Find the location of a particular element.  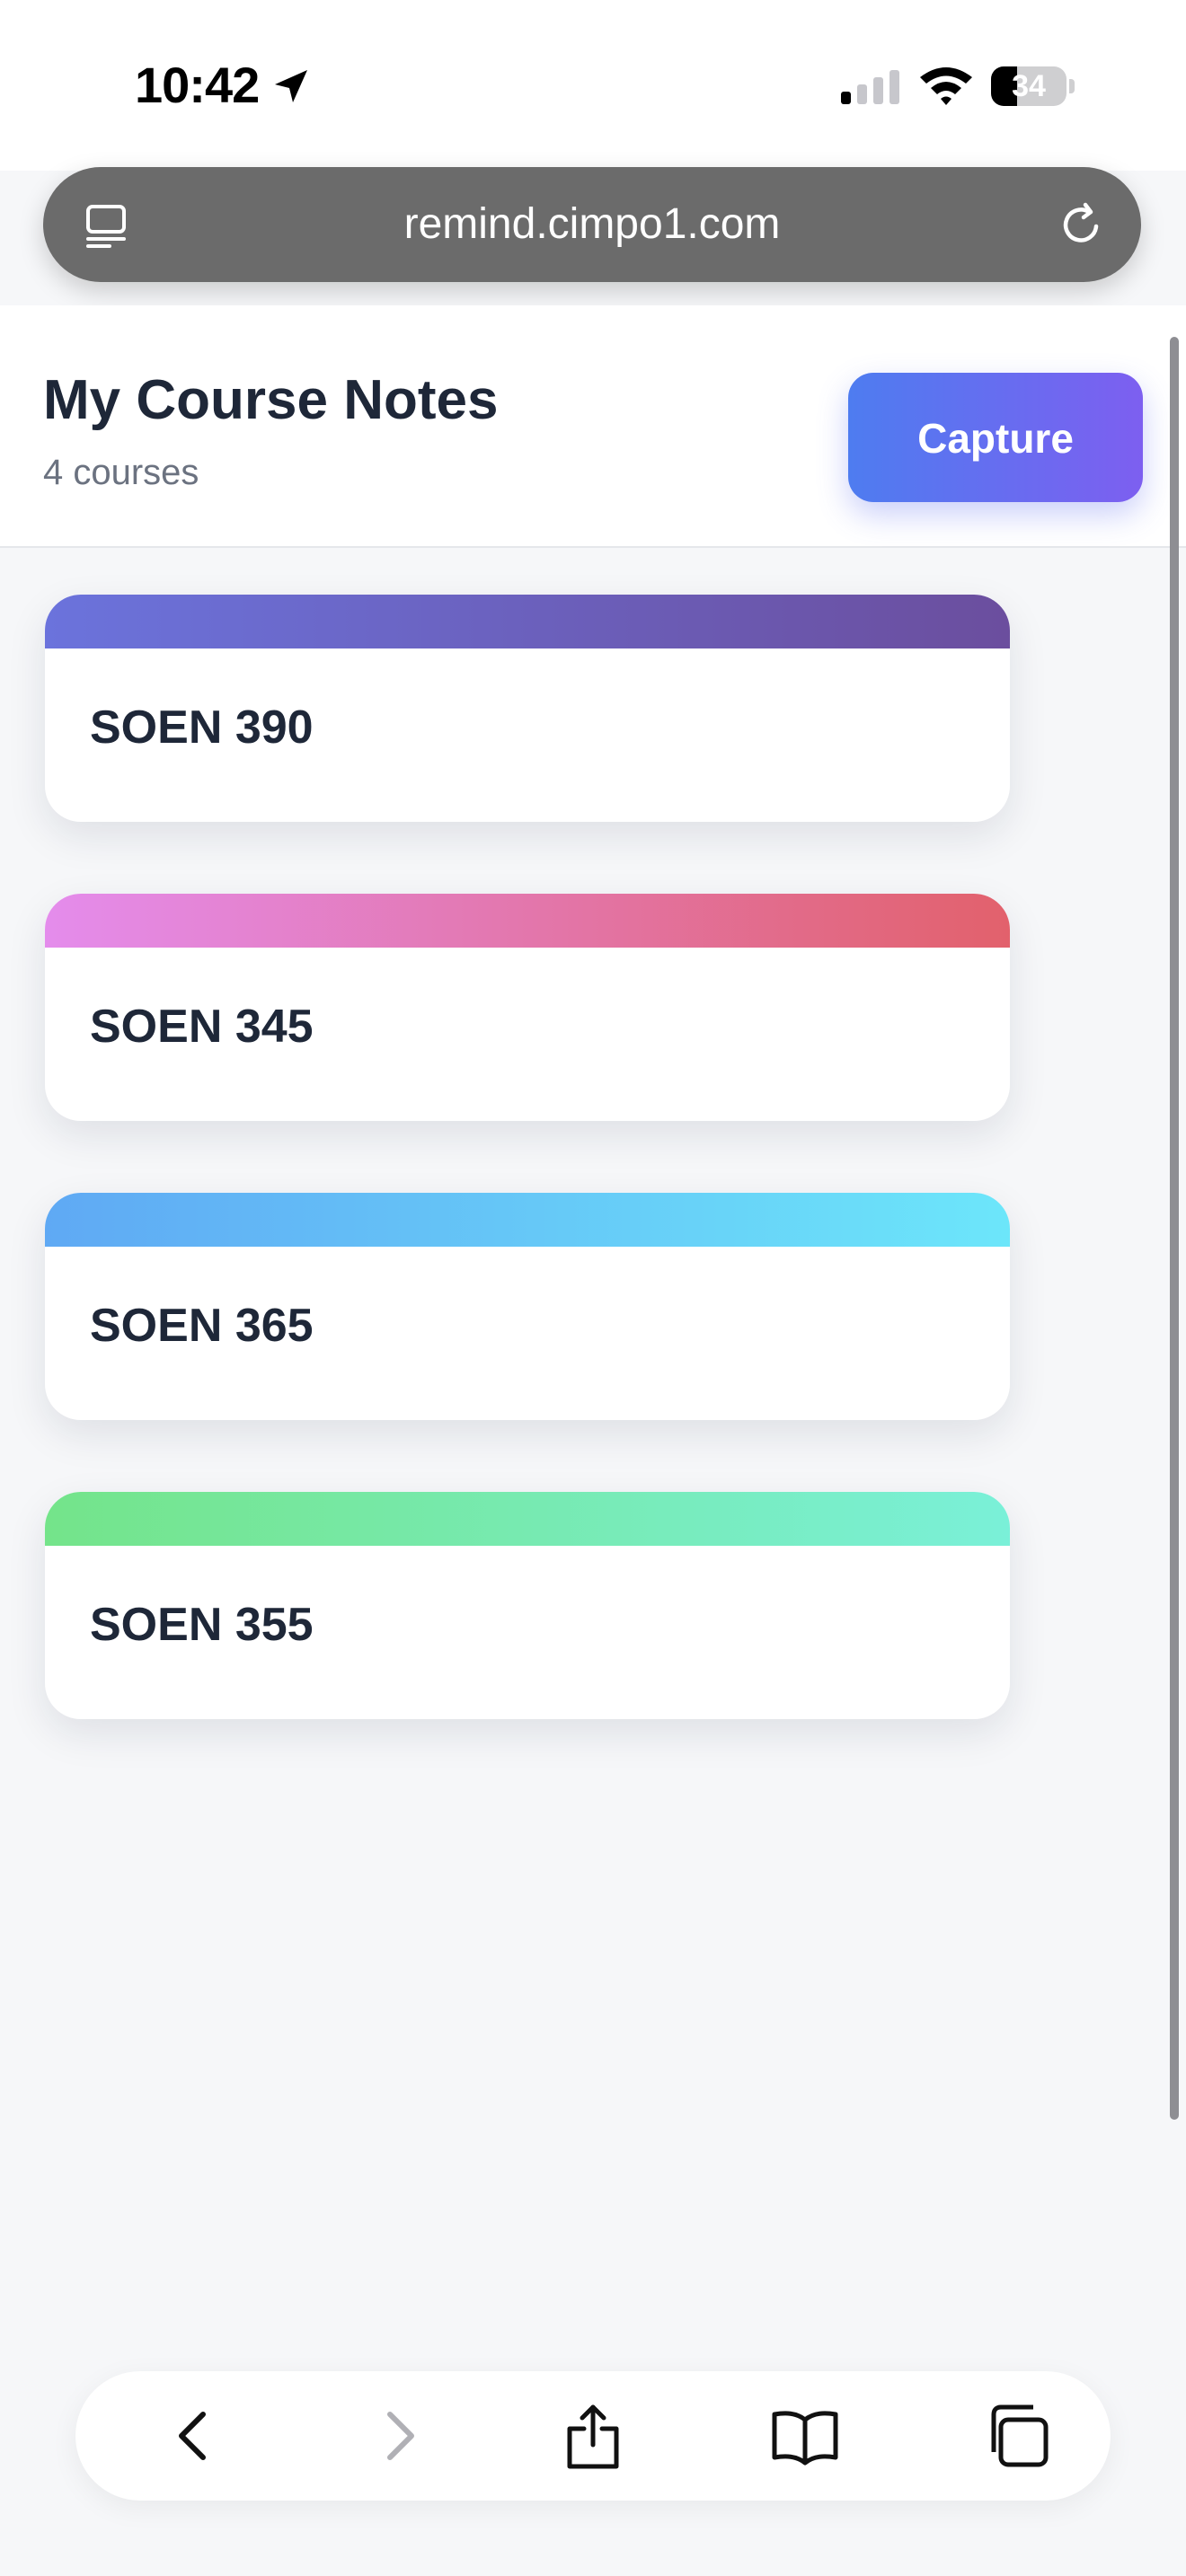

course-card: SOEN 365 is located at coordinates (527, 1306).